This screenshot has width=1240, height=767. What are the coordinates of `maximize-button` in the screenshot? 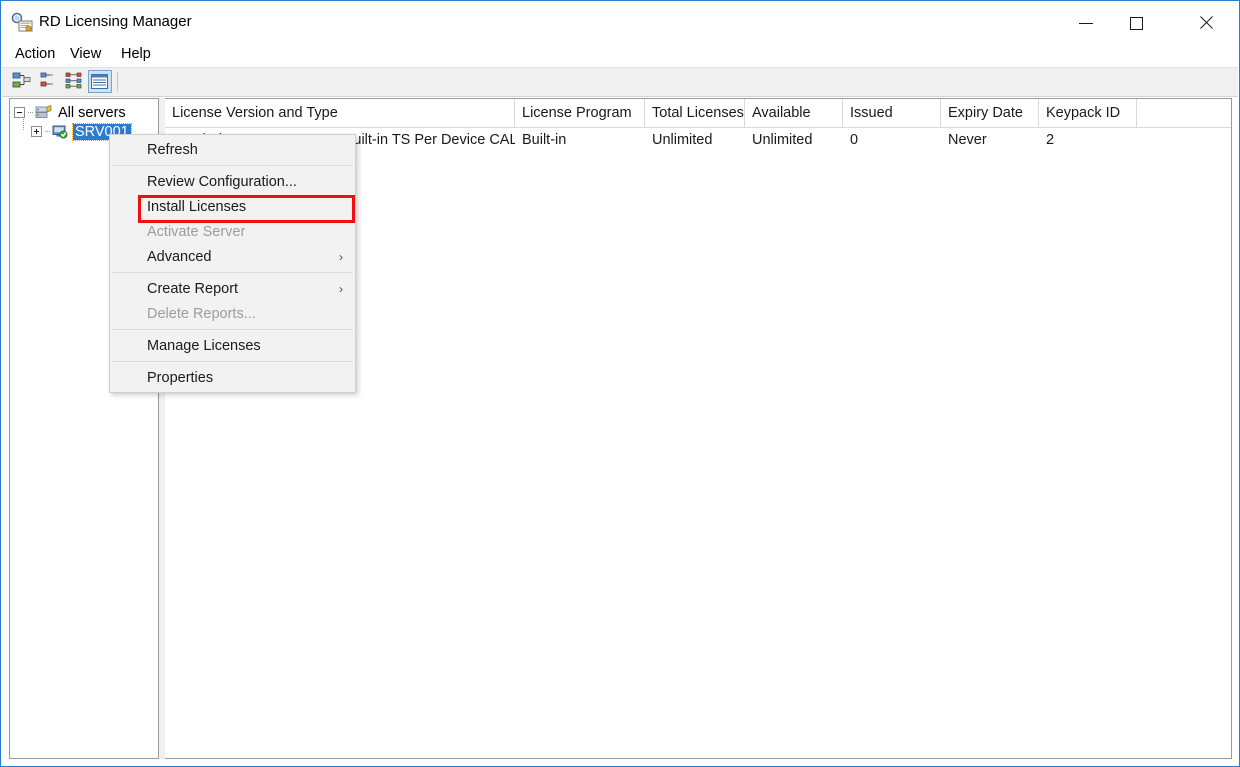 It's located at (1136, 23).